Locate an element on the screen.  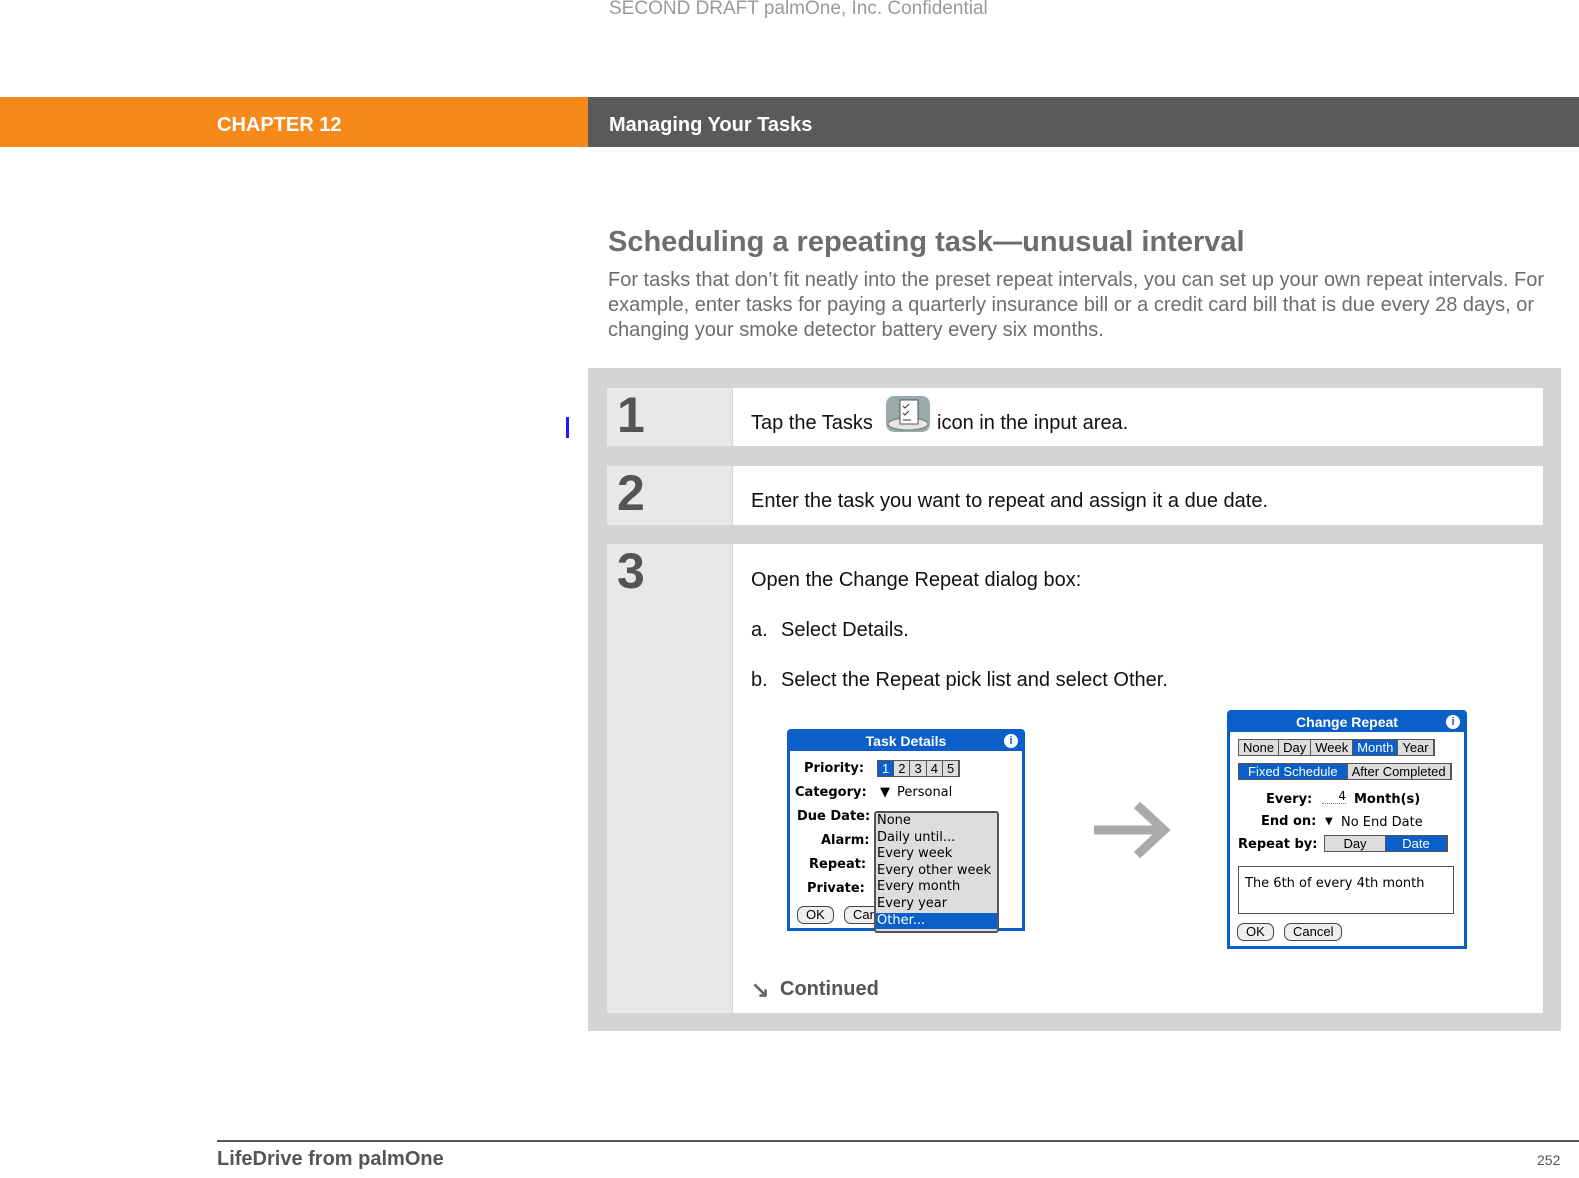
tab-none: None is located at coordinates (1259, 747).